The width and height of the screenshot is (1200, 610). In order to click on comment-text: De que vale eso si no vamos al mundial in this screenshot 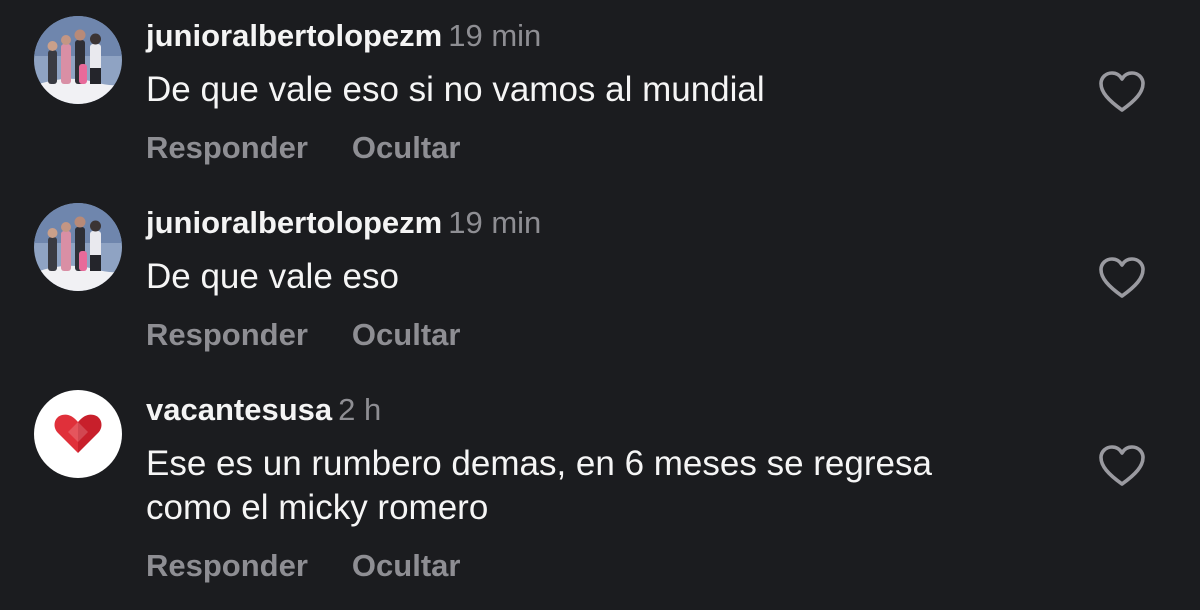, I will do `click(455, 90)`.